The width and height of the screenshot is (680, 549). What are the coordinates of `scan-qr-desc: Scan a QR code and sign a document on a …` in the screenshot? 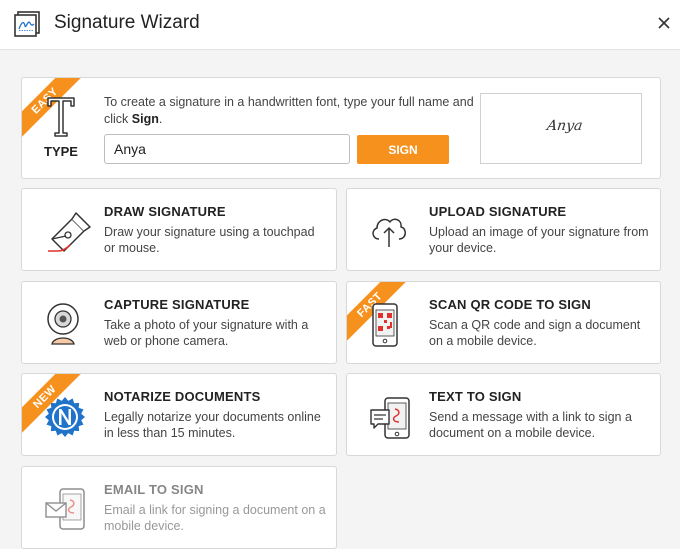 It's located at (535, 333).